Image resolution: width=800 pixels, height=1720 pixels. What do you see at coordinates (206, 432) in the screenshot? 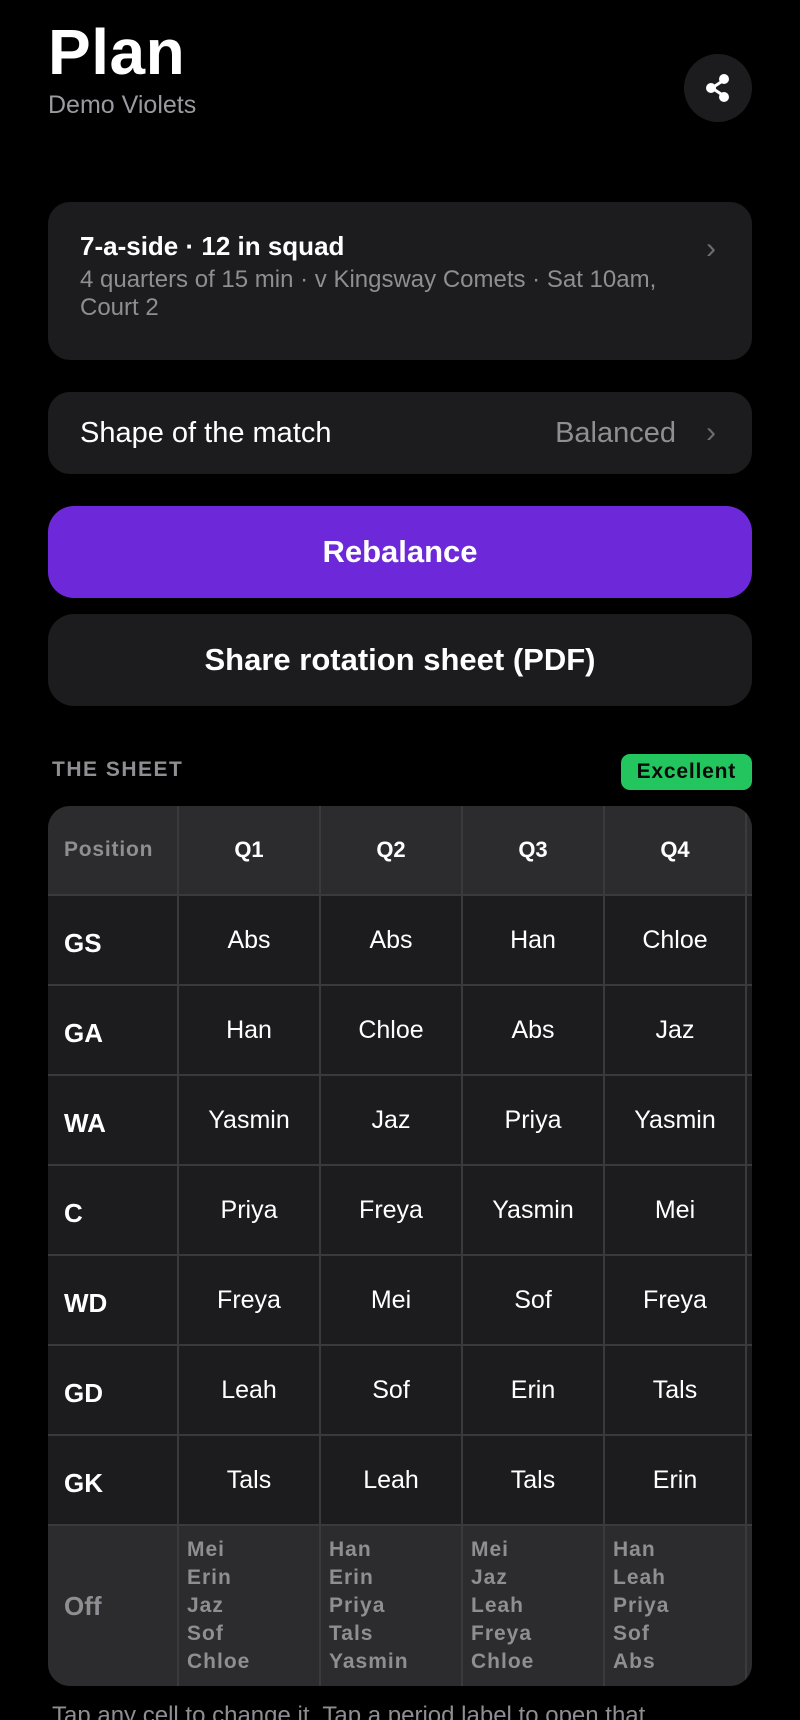
I see `shape-label: Shape of the match` at bounding box center [206, 432].